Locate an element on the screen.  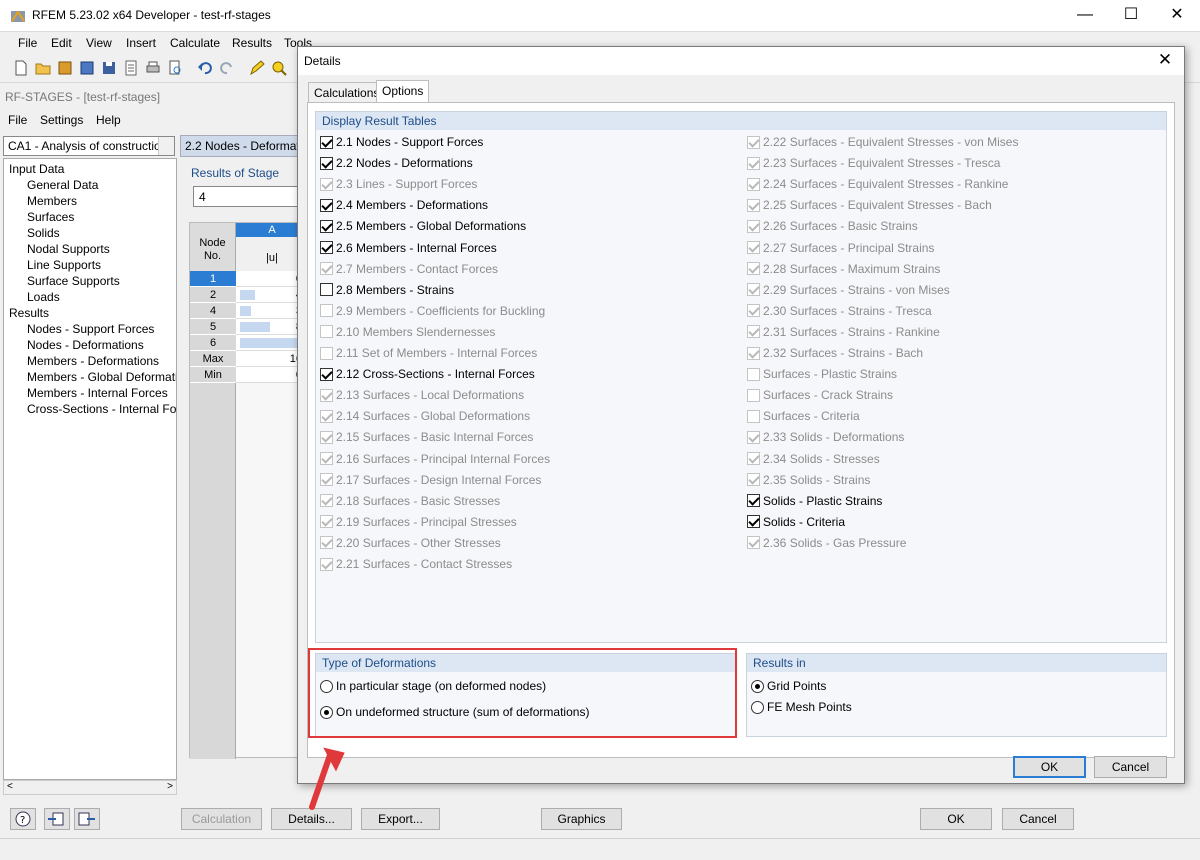
tree-item-members-deformations: Members - Deformations is located at coordinates (93, 361).